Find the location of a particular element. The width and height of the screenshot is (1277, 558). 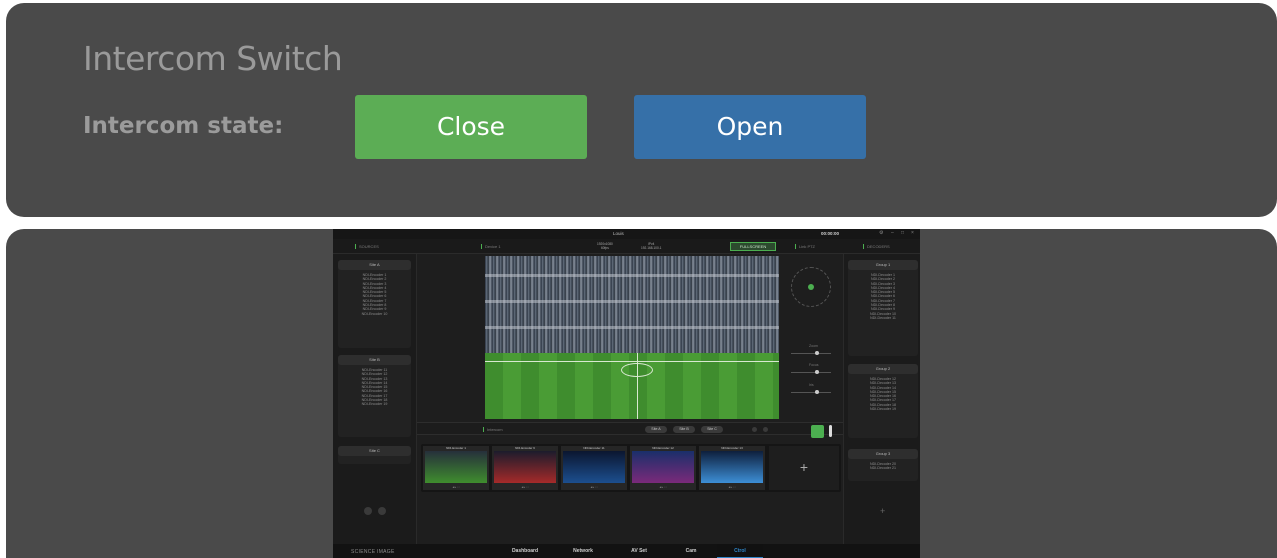

live-video-preview is located at coordinates (632, 337).